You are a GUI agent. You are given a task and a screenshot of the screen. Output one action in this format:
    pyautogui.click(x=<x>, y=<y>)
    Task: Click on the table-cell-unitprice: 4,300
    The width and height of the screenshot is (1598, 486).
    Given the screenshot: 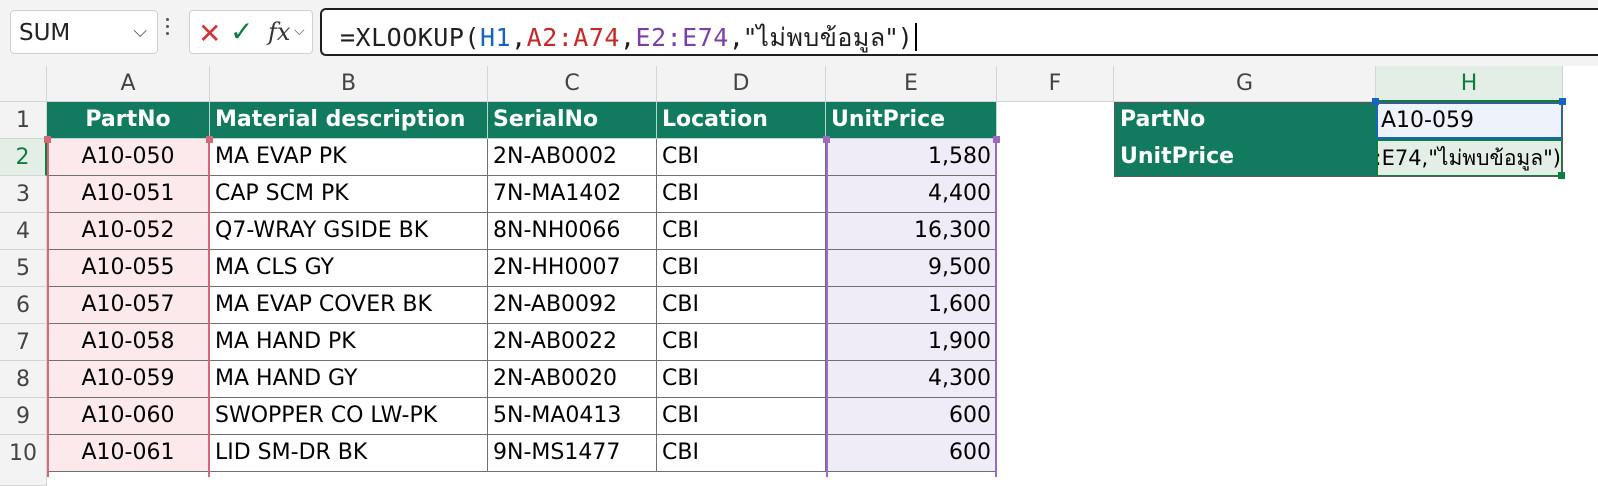 What is the action you would take?
    pyautogui.click(x=911, y=379)
    